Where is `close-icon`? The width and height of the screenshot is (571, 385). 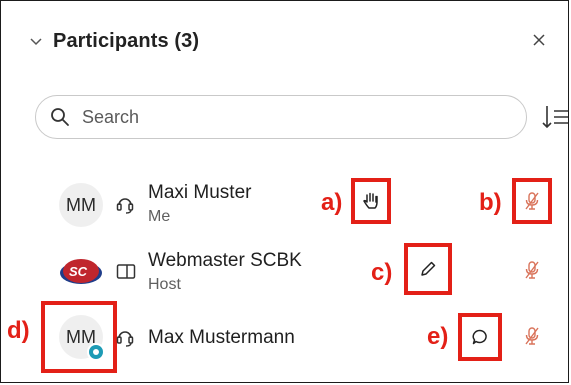 close-icon is located at coordinates (539, 40).